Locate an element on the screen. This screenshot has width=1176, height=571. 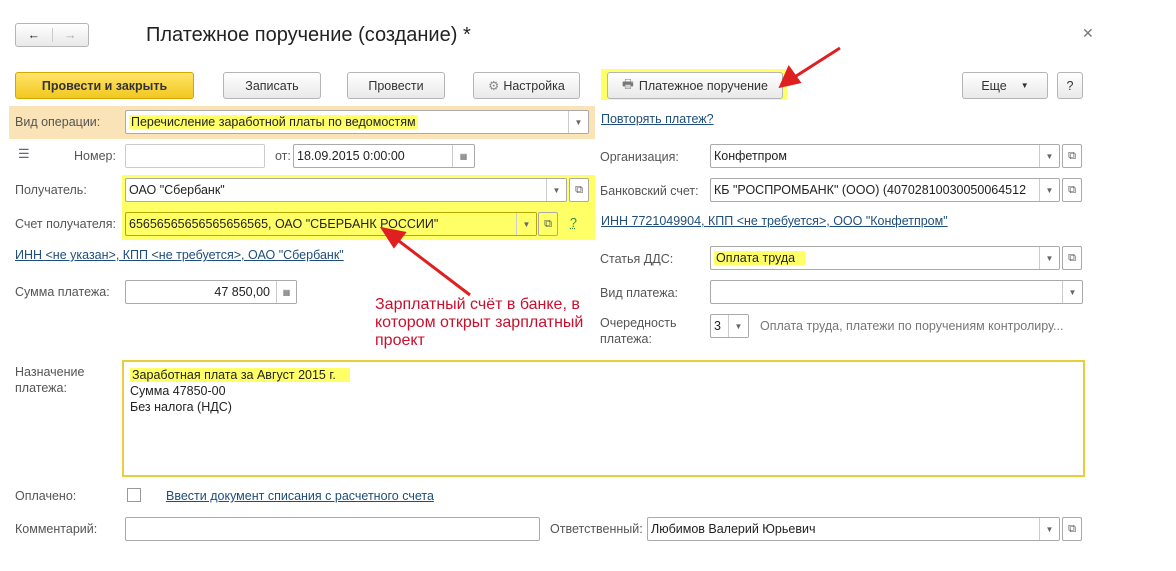
arrowhead-icon is located at coordinates (790, 76).